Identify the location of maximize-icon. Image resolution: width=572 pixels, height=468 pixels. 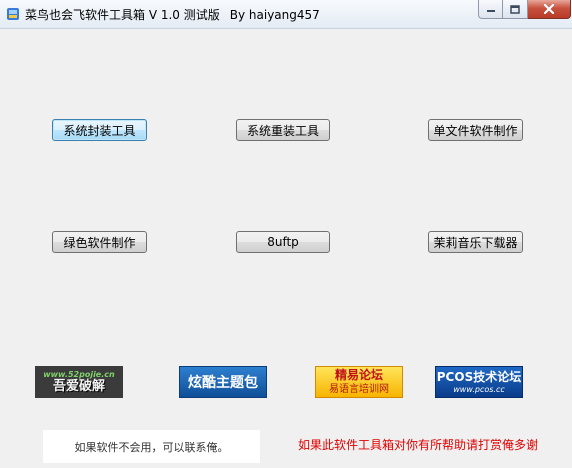
(515, 9).